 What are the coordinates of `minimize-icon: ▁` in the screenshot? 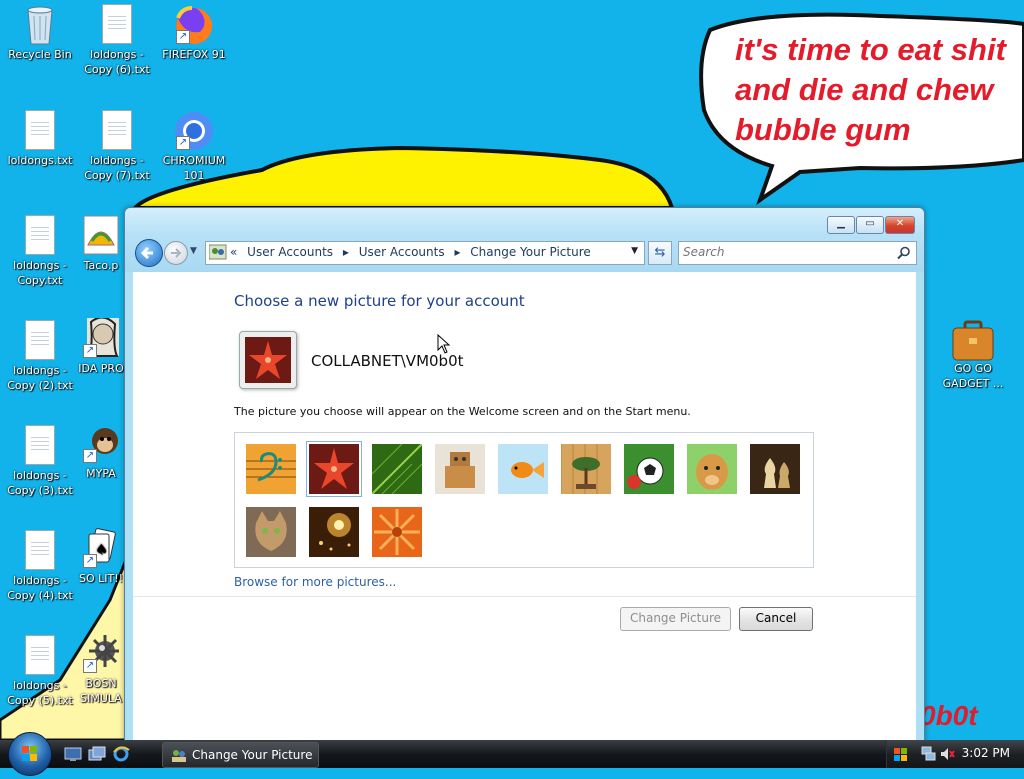 It's located at (841, 223).